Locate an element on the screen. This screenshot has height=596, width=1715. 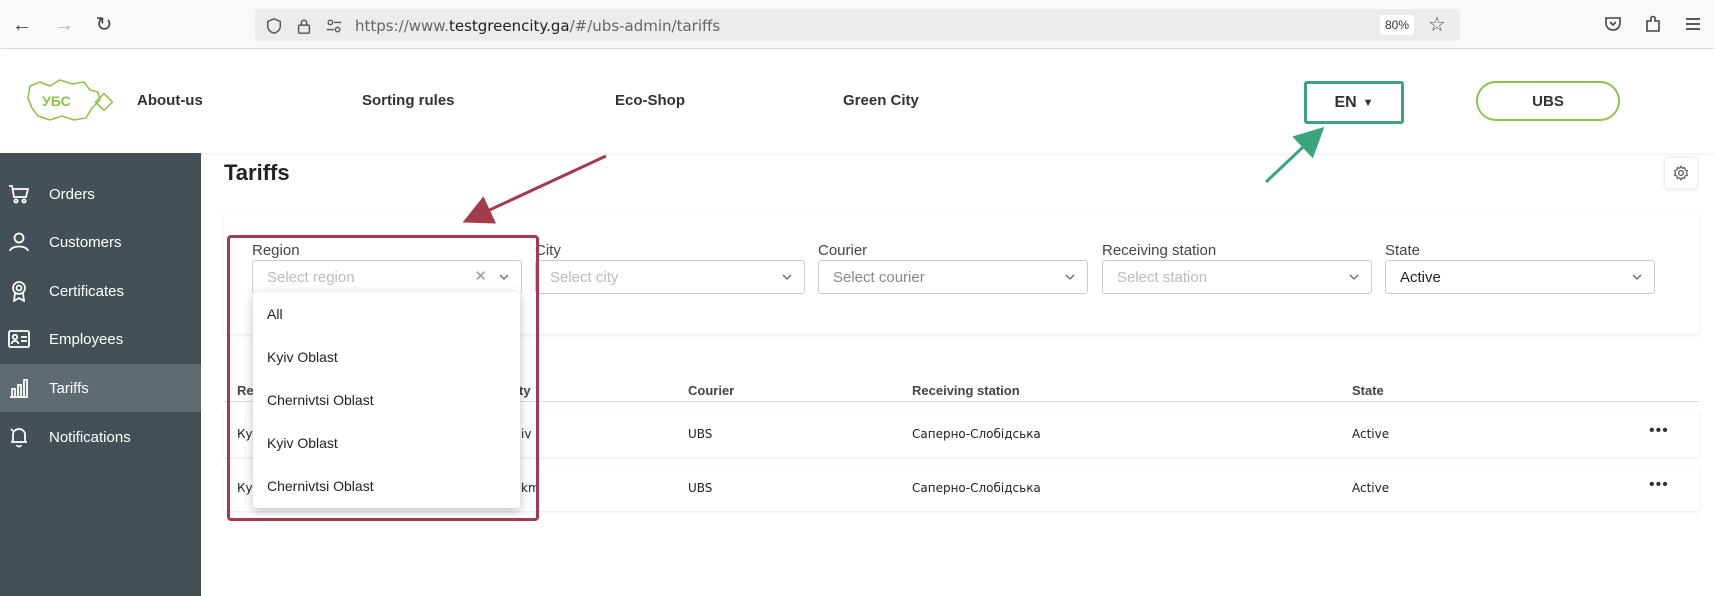
sidebar-item-label: Employees is located at coordinates (86, 339).